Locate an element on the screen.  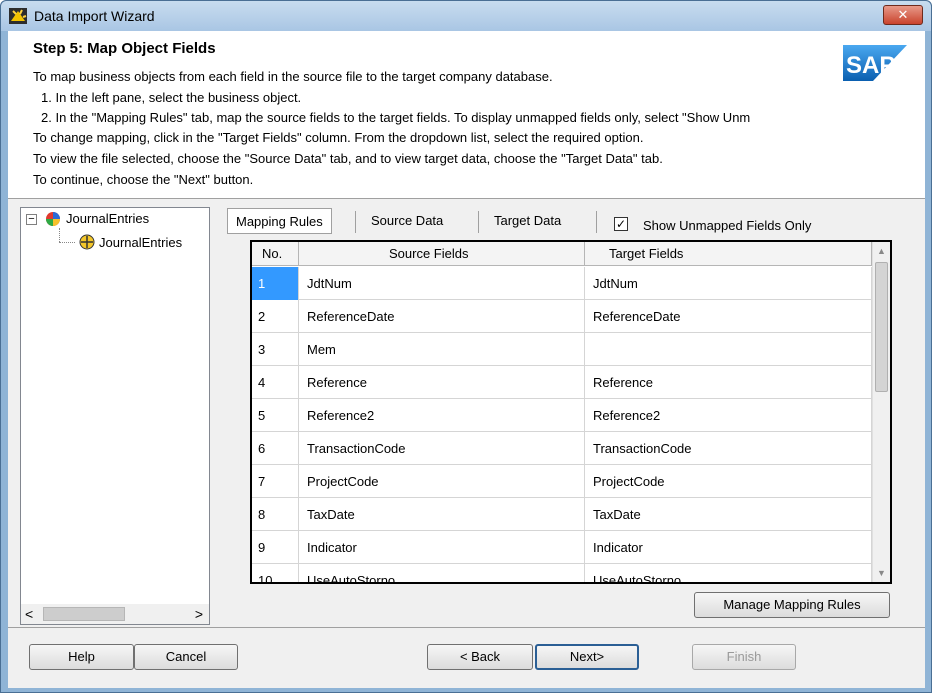
row-number-cell: 5 is located at coordinates (275, 415).